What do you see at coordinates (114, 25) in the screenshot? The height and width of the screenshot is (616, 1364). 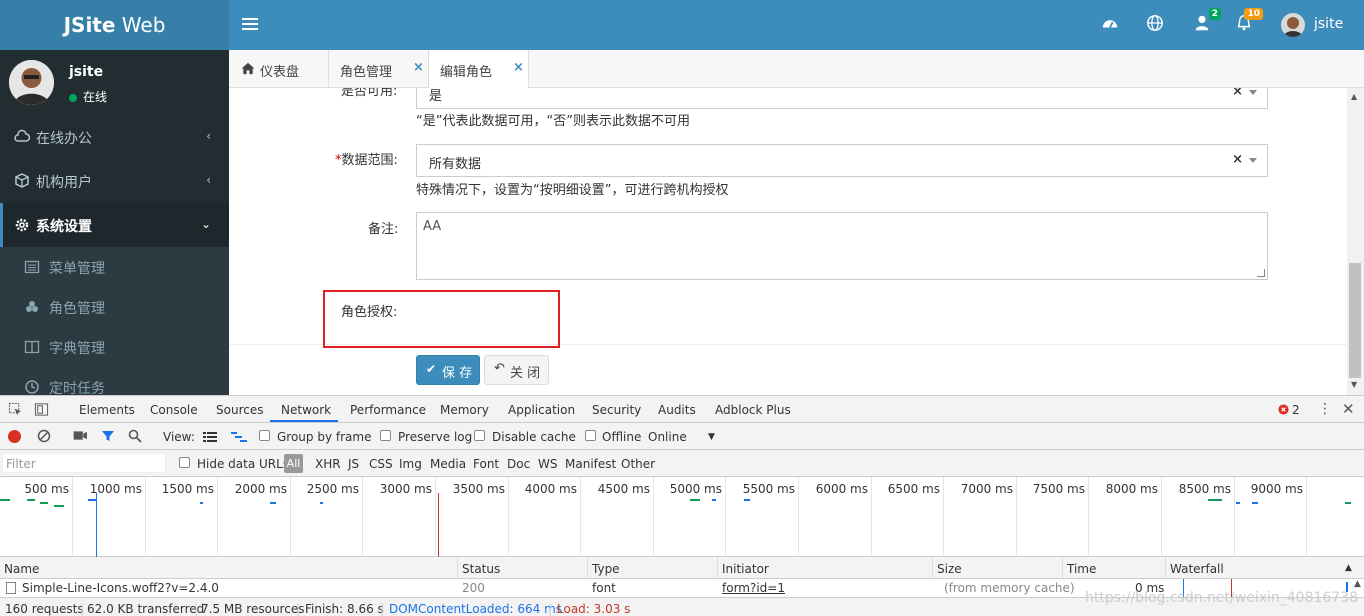 I see `app-logo: JSite Web` at bounding box center [114, 25].